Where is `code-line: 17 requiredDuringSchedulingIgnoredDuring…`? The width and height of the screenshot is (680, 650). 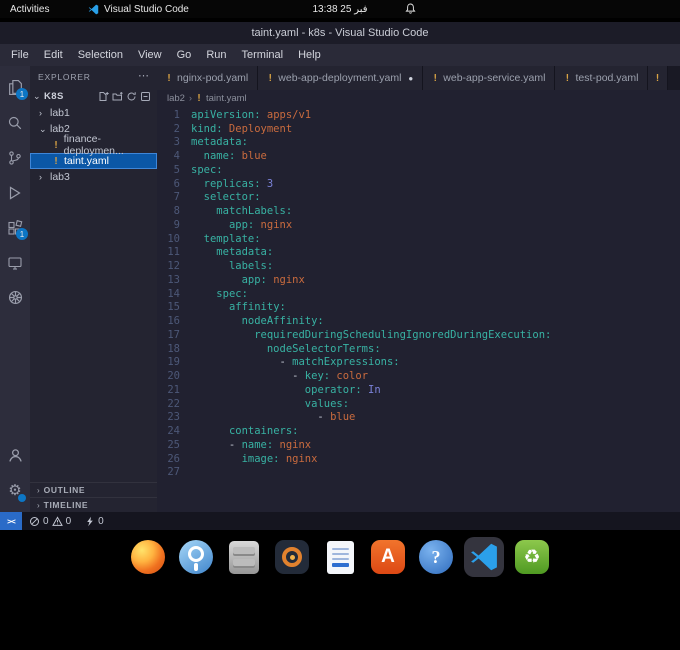
code-line: 17 requiredDuringSchedulingIgnoredDuring… is located at coordinates (418, 335).